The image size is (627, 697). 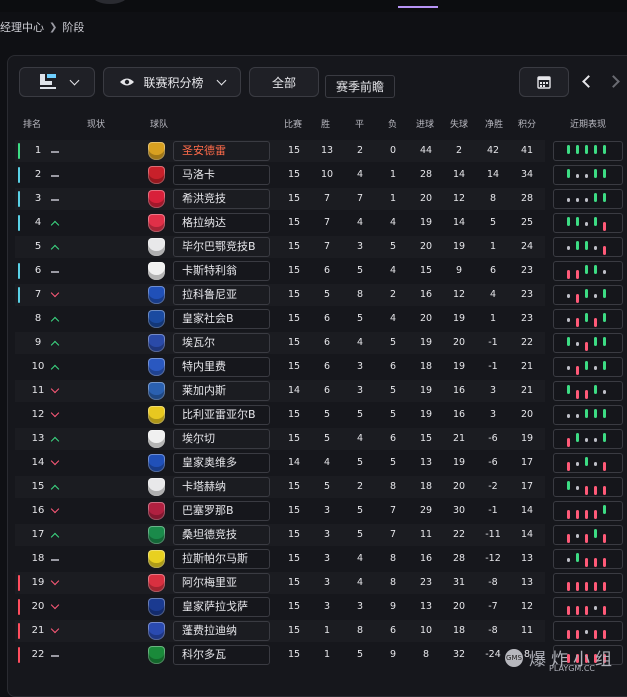 I want to click on league-logo-icon, so click(x=47, y=81).